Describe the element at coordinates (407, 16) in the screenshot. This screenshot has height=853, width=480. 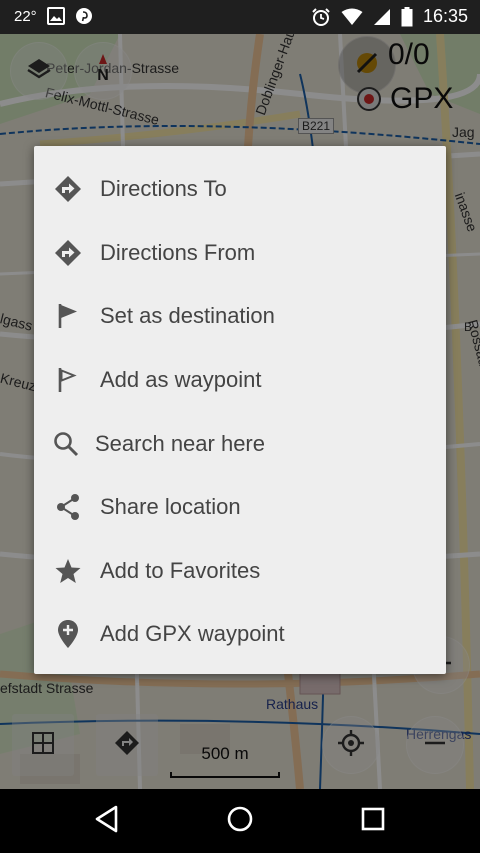
I see `battery-icon` at that location.